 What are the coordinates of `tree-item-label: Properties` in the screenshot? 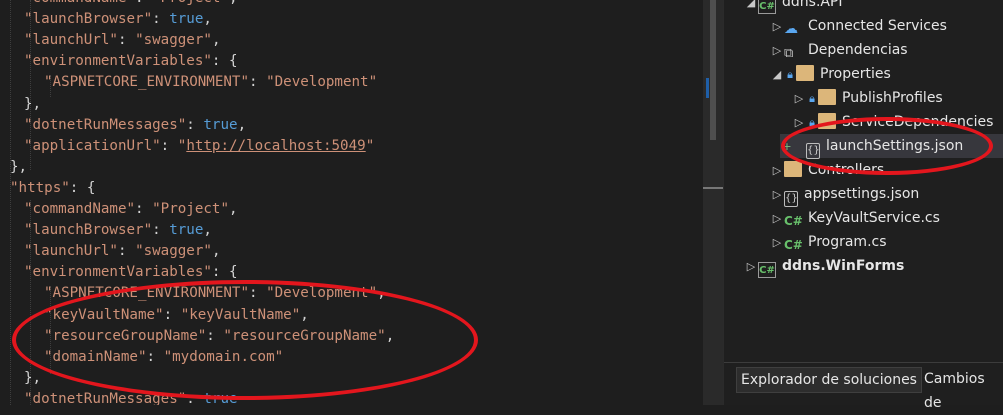 It's located at (855, 74).